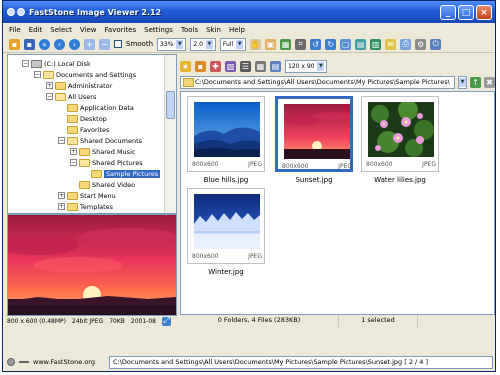 The image size is (500, 375). Describe the element at coordinates (200, 66) in the screenshot. I see `new-folder-icon: ▪` at that location.